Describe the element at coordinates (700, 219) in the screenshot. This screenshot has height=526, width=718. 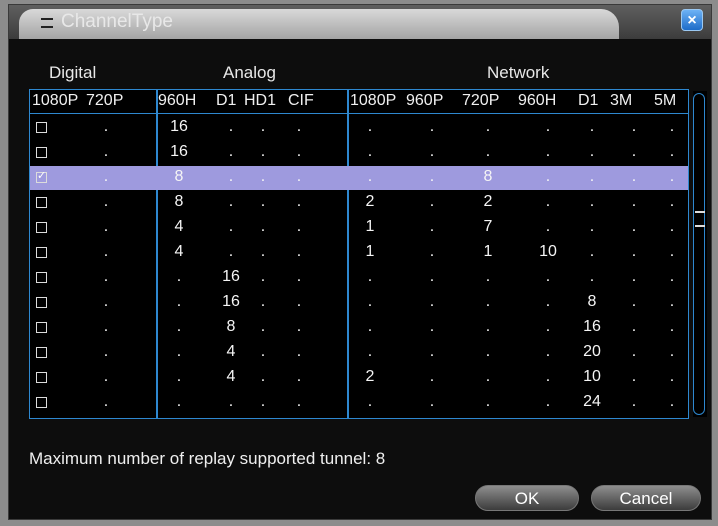
I see `scroll-thumb` at that location.